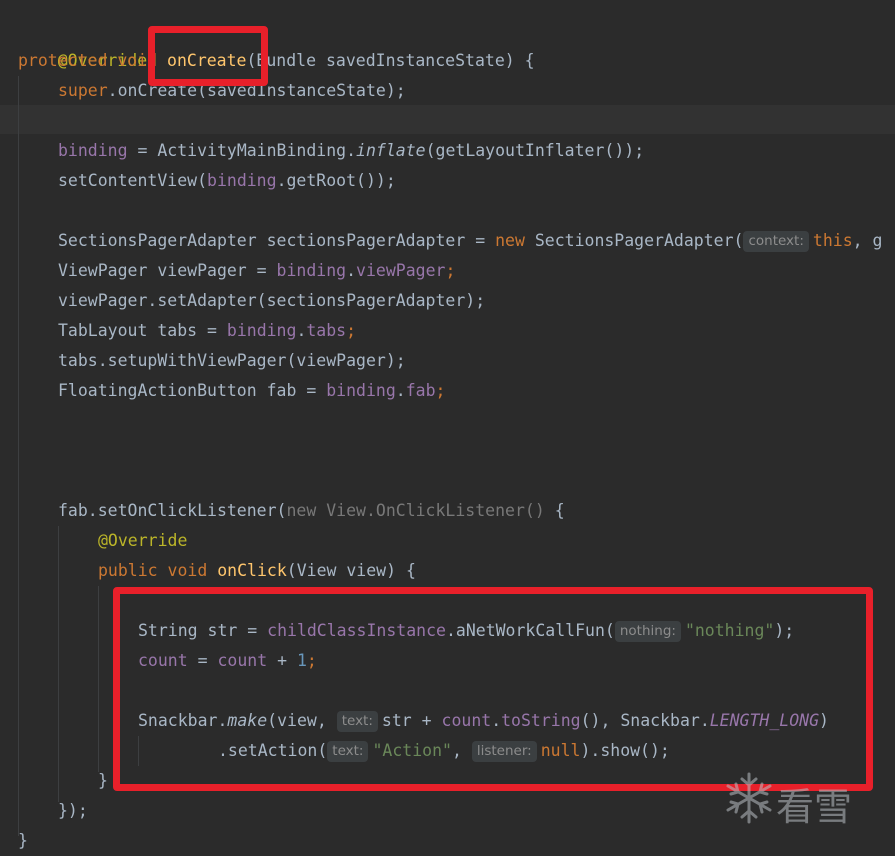  What do you see at coordinates (390, 60) in the screenshot?
I see `code-text: (Bundle savedInstanceState) {` at bounding box center [390, 60].